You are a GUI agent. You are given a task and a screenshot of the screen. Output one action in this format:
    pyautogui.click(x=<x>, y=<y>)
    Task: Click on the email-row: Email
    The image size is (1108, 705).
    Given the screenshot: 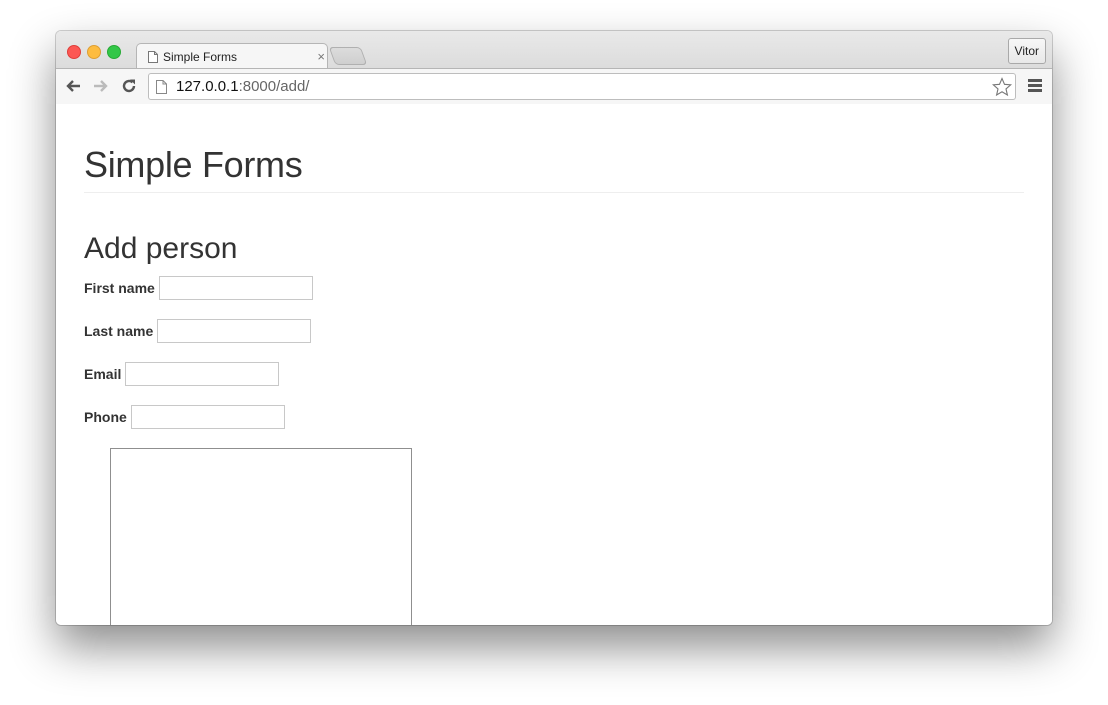 What is the action you would take?
    pyautogui.click(x=182, y=374)
    